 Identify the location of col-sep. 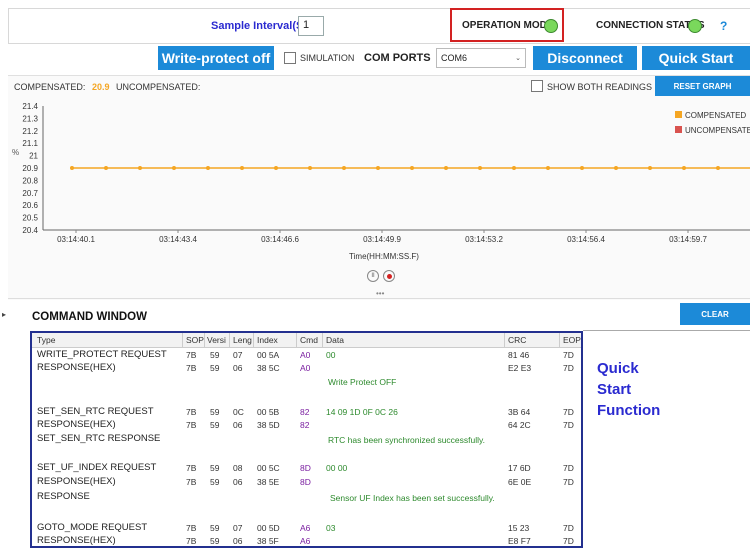
(182, 340).